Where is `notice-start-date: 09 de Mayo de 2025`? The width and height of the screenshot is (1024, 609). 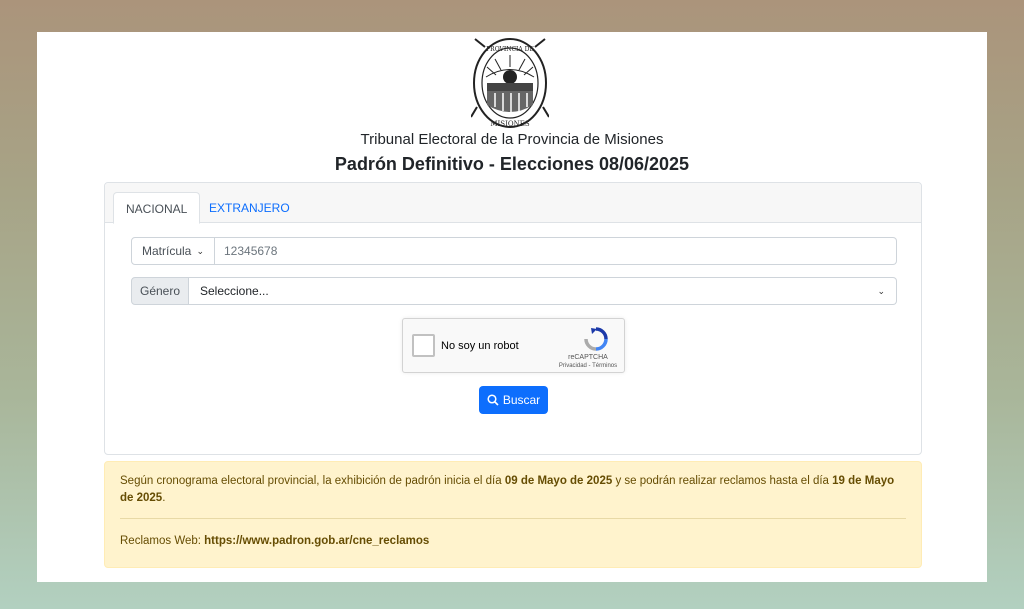
notice-start-date: 09 de Mayo de 2025 is located at coordinates (558, 481).